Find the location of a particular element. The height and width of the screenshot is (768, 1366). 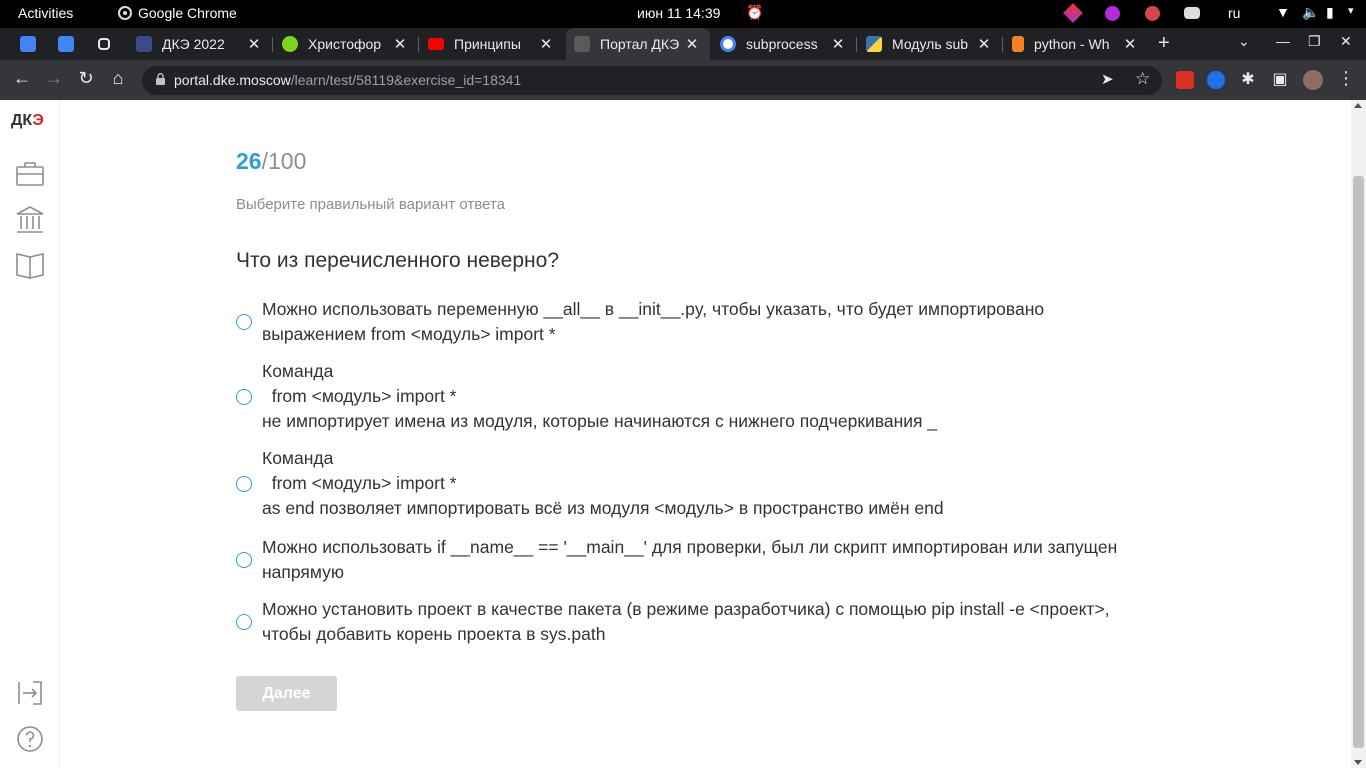

tab-title: Христофор is located at coordinates (345, 44).